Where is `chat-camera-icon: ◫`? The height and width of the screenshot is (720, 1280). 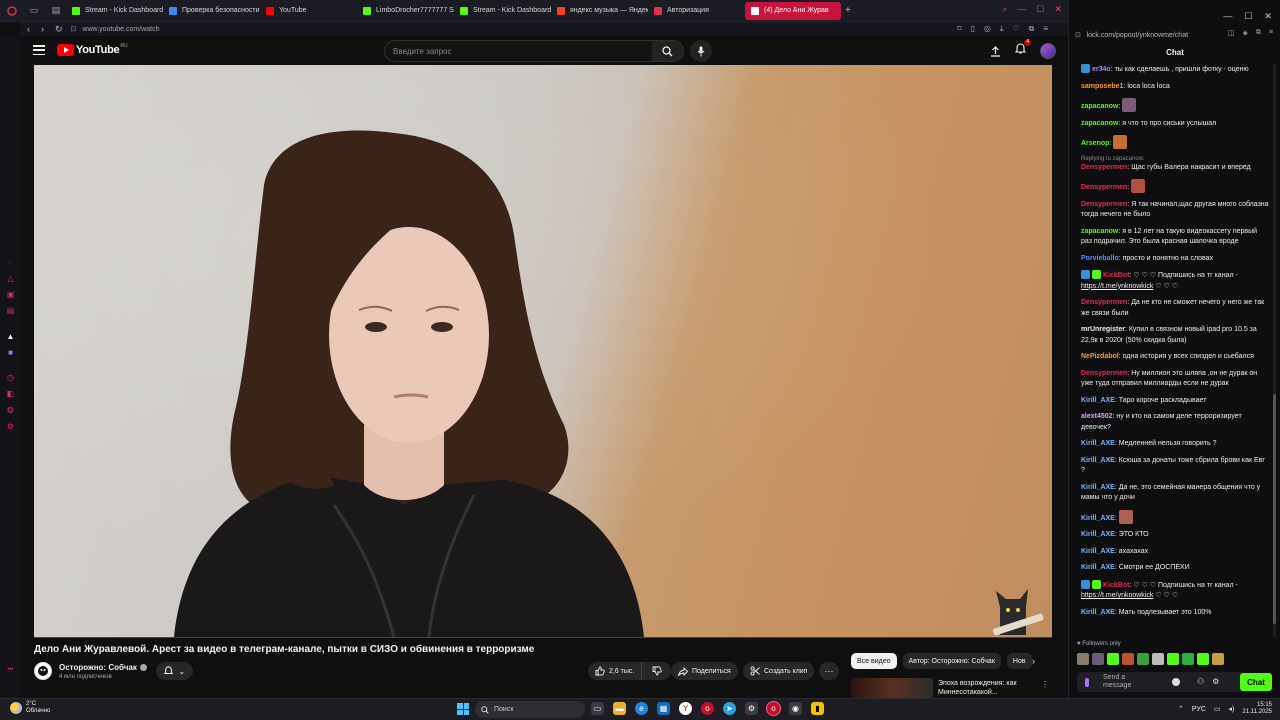 chat-camera-icon: ◫ is located at coordinates (1231, 33).